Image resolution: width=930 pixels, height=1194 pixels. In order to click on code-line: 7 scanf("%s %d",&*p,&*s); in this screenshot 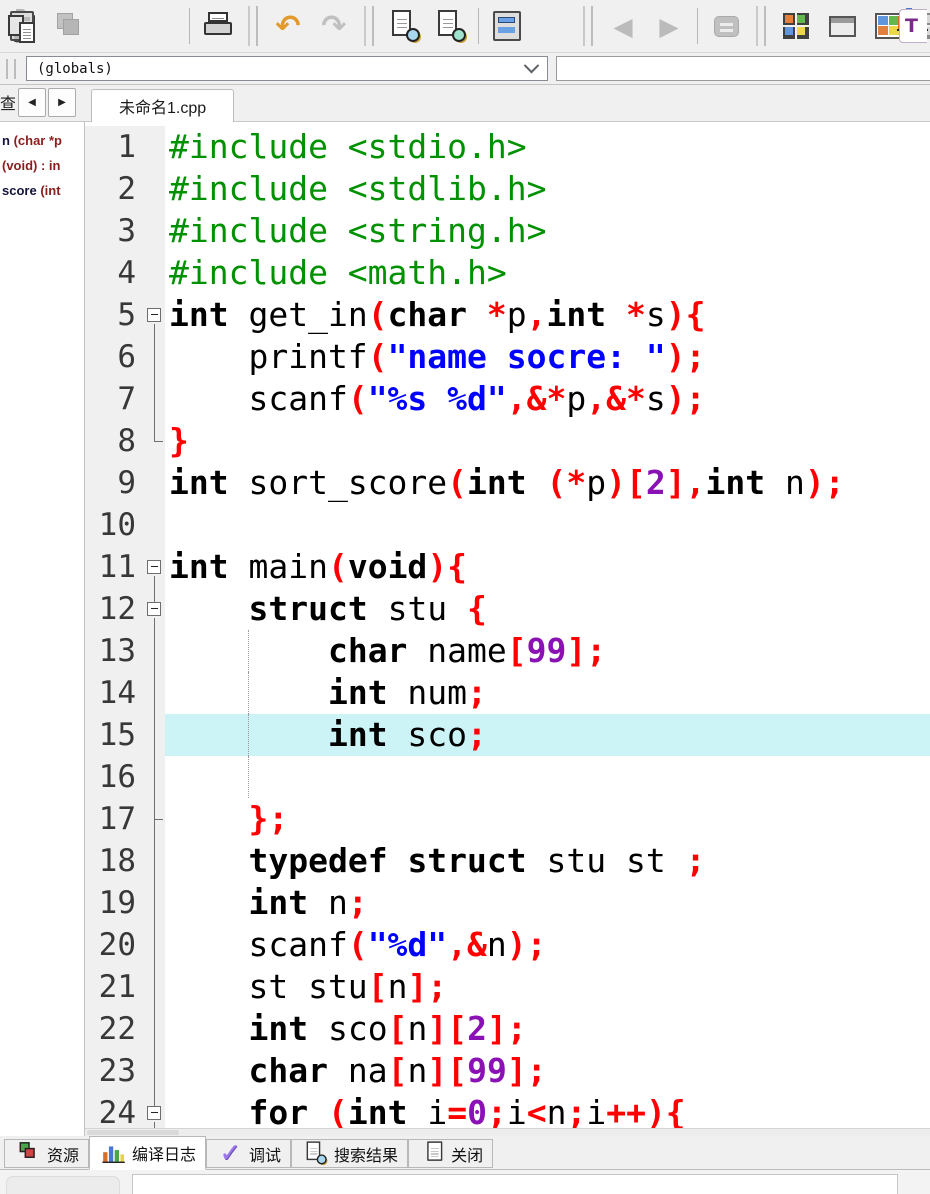, I will do `click(507, 399)`.